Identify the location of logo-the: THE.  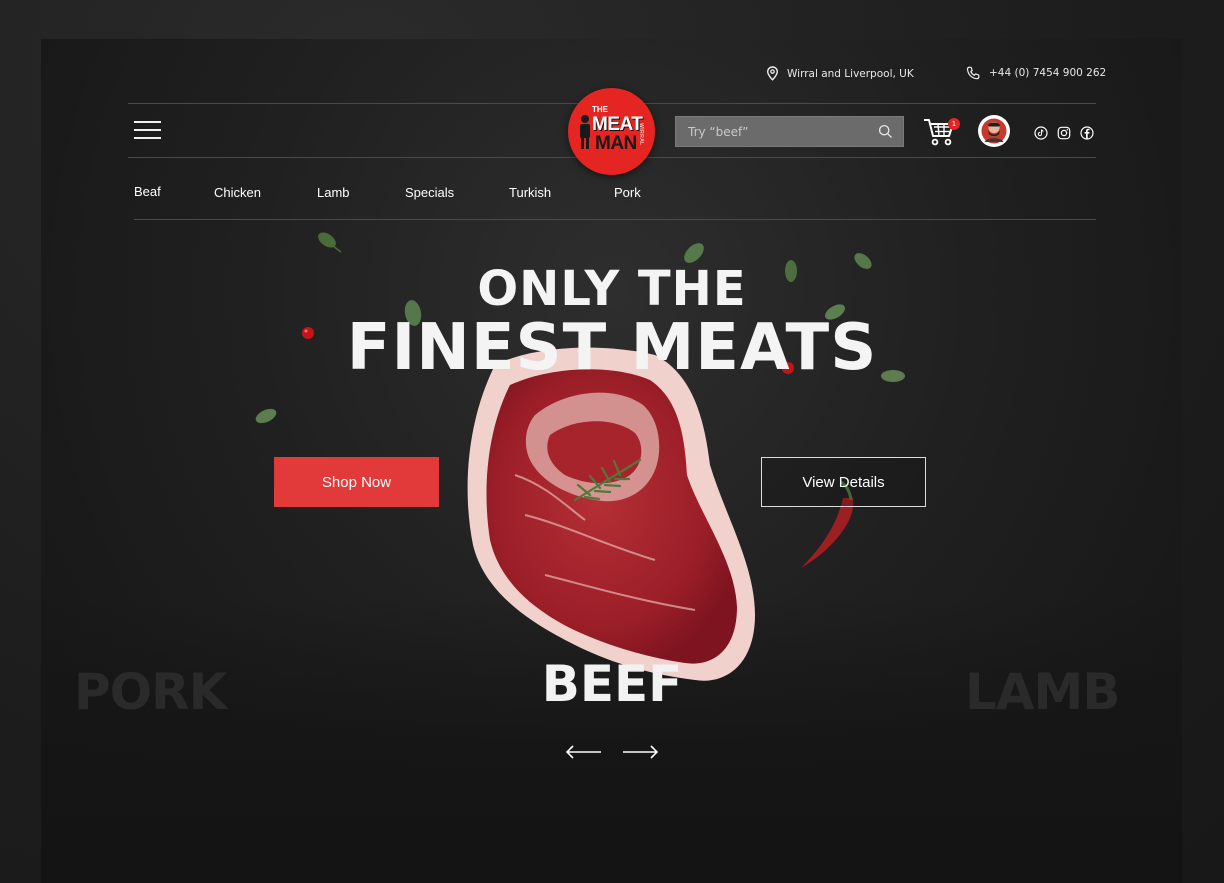
(600, 109).